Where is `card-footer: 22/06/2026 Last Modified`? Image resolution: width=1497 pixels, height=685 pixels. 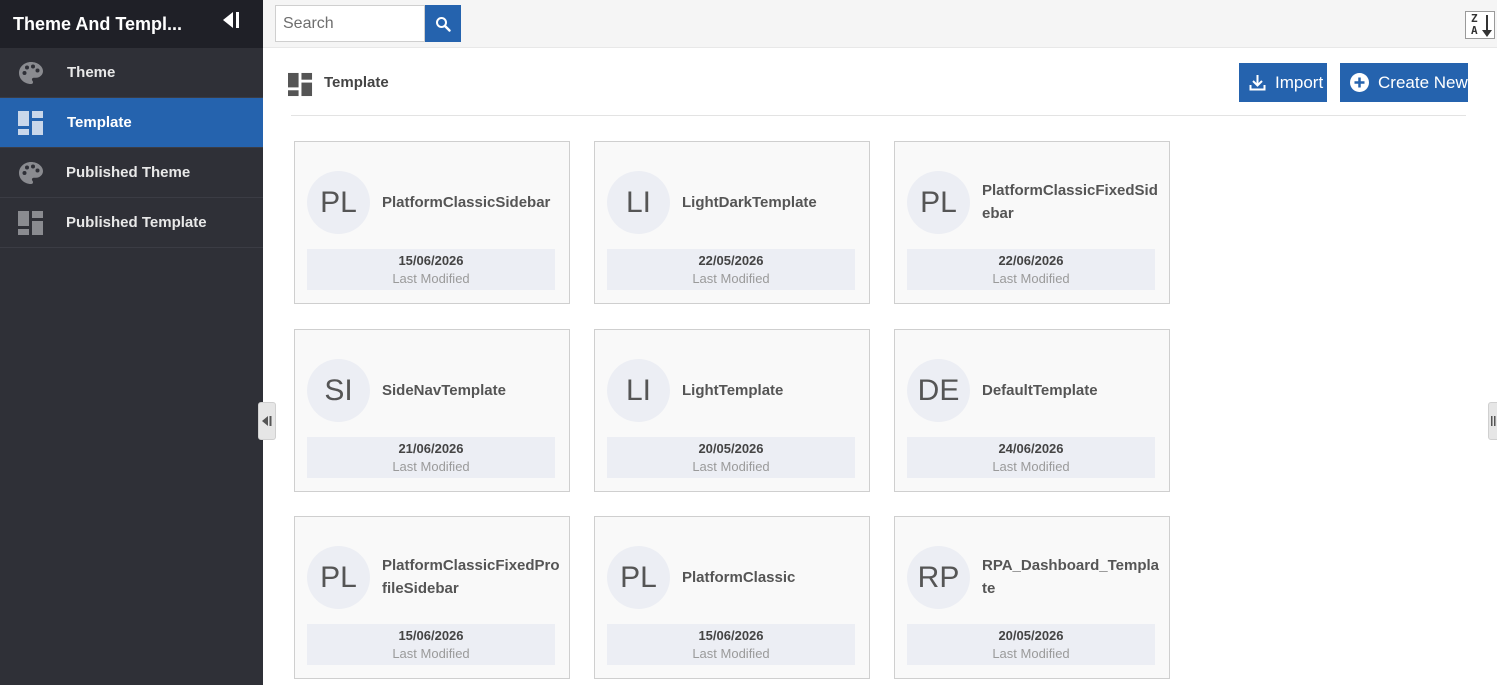
card-footer: 22/06/2026 Last Modified is located at coordinates (1031, 269).